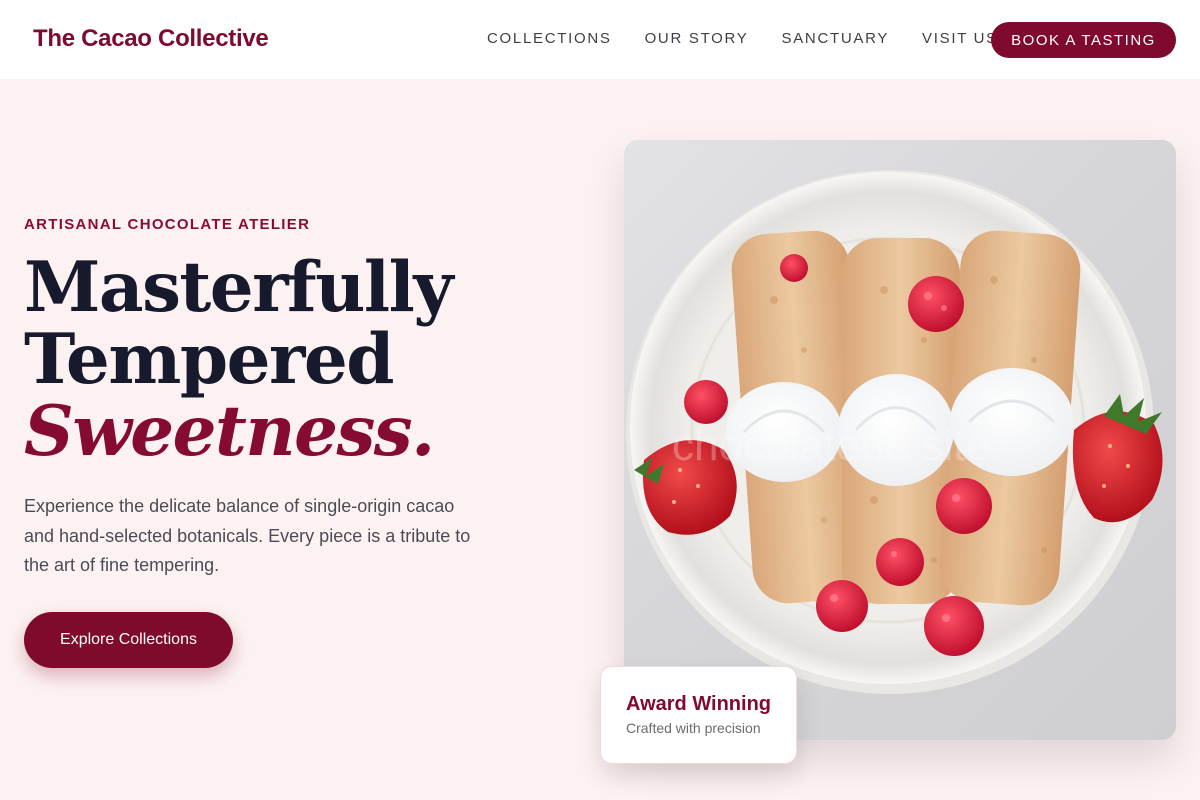 This screenshot has height=800, width=1200. What do you see at coordinates (693, 728) in the screenshot?
I see `award-subtitle: Crafted with precision` at bounding box center [693, 728].